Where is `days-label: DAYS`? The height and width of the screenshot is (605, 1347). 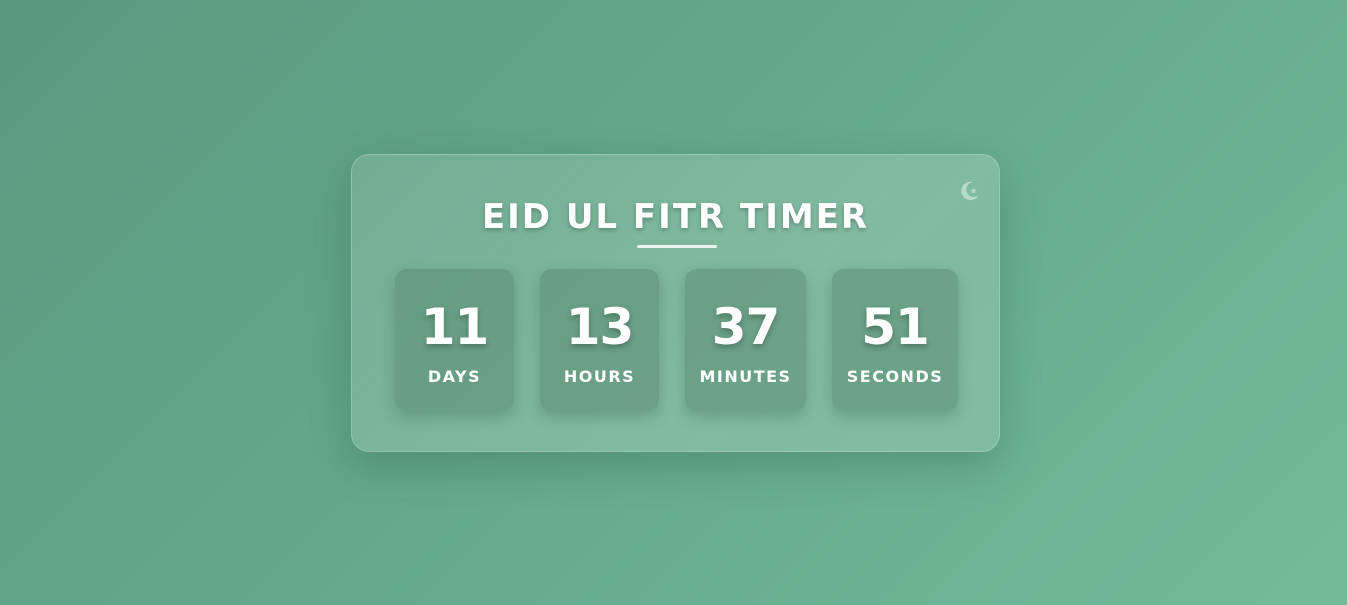
days-label: DAYS is located at coordinates (454, 376).